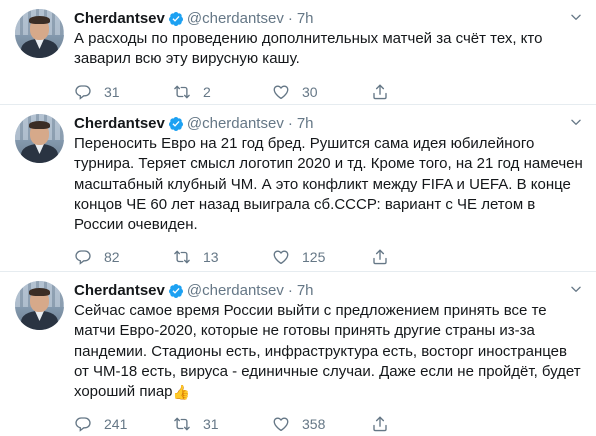  Describe the element at coordinates (116, 424) in the screenshot. I see `reply-count: 241` at that location.